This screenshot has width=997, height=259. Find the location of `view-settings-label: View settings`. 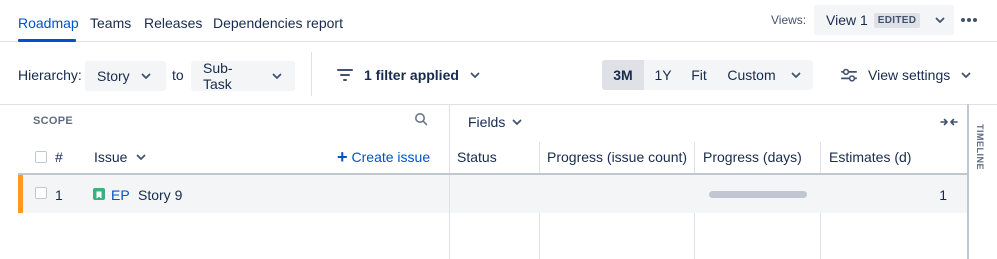

view-settings-label: View settings is located at coordinates (909, 75).